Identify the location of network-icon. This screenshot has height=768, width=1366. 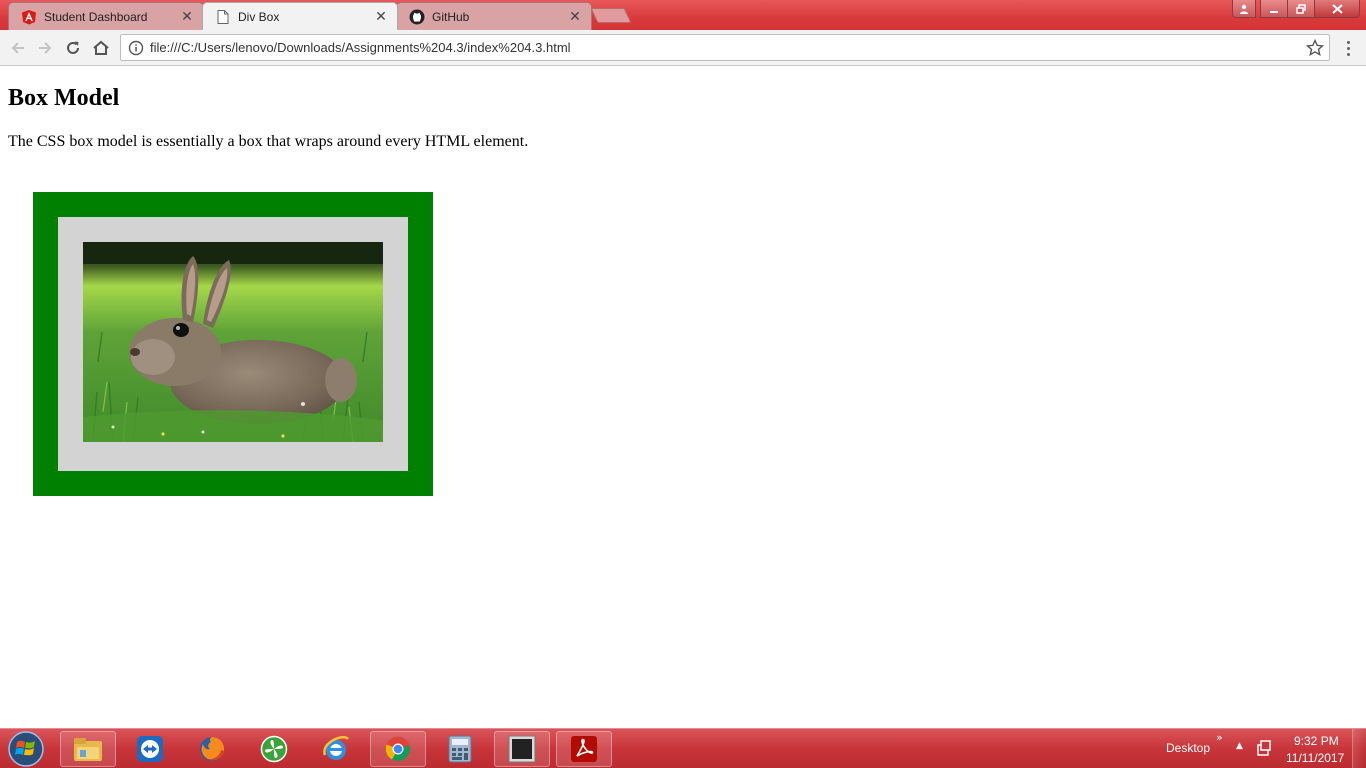
(1264, 748).